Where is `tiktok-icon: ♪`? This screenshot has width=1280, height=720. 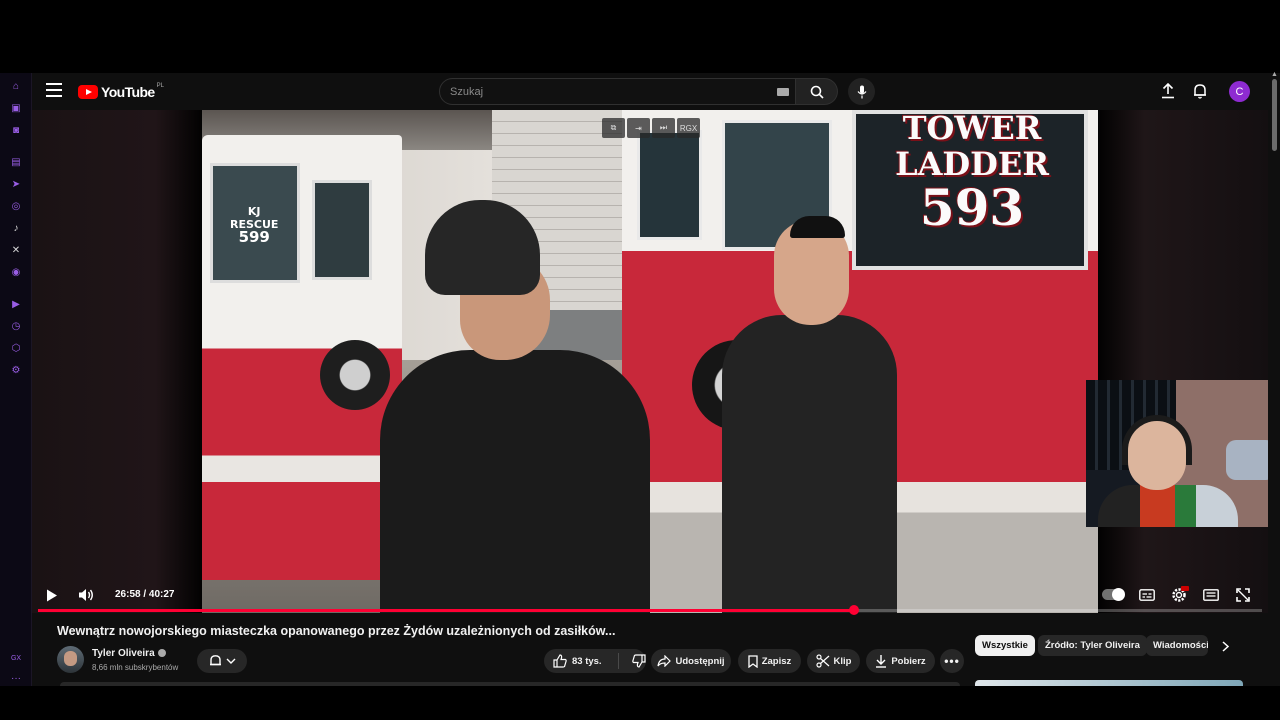 tiktok-icon: ♪ is located at coordinates (16, 228).